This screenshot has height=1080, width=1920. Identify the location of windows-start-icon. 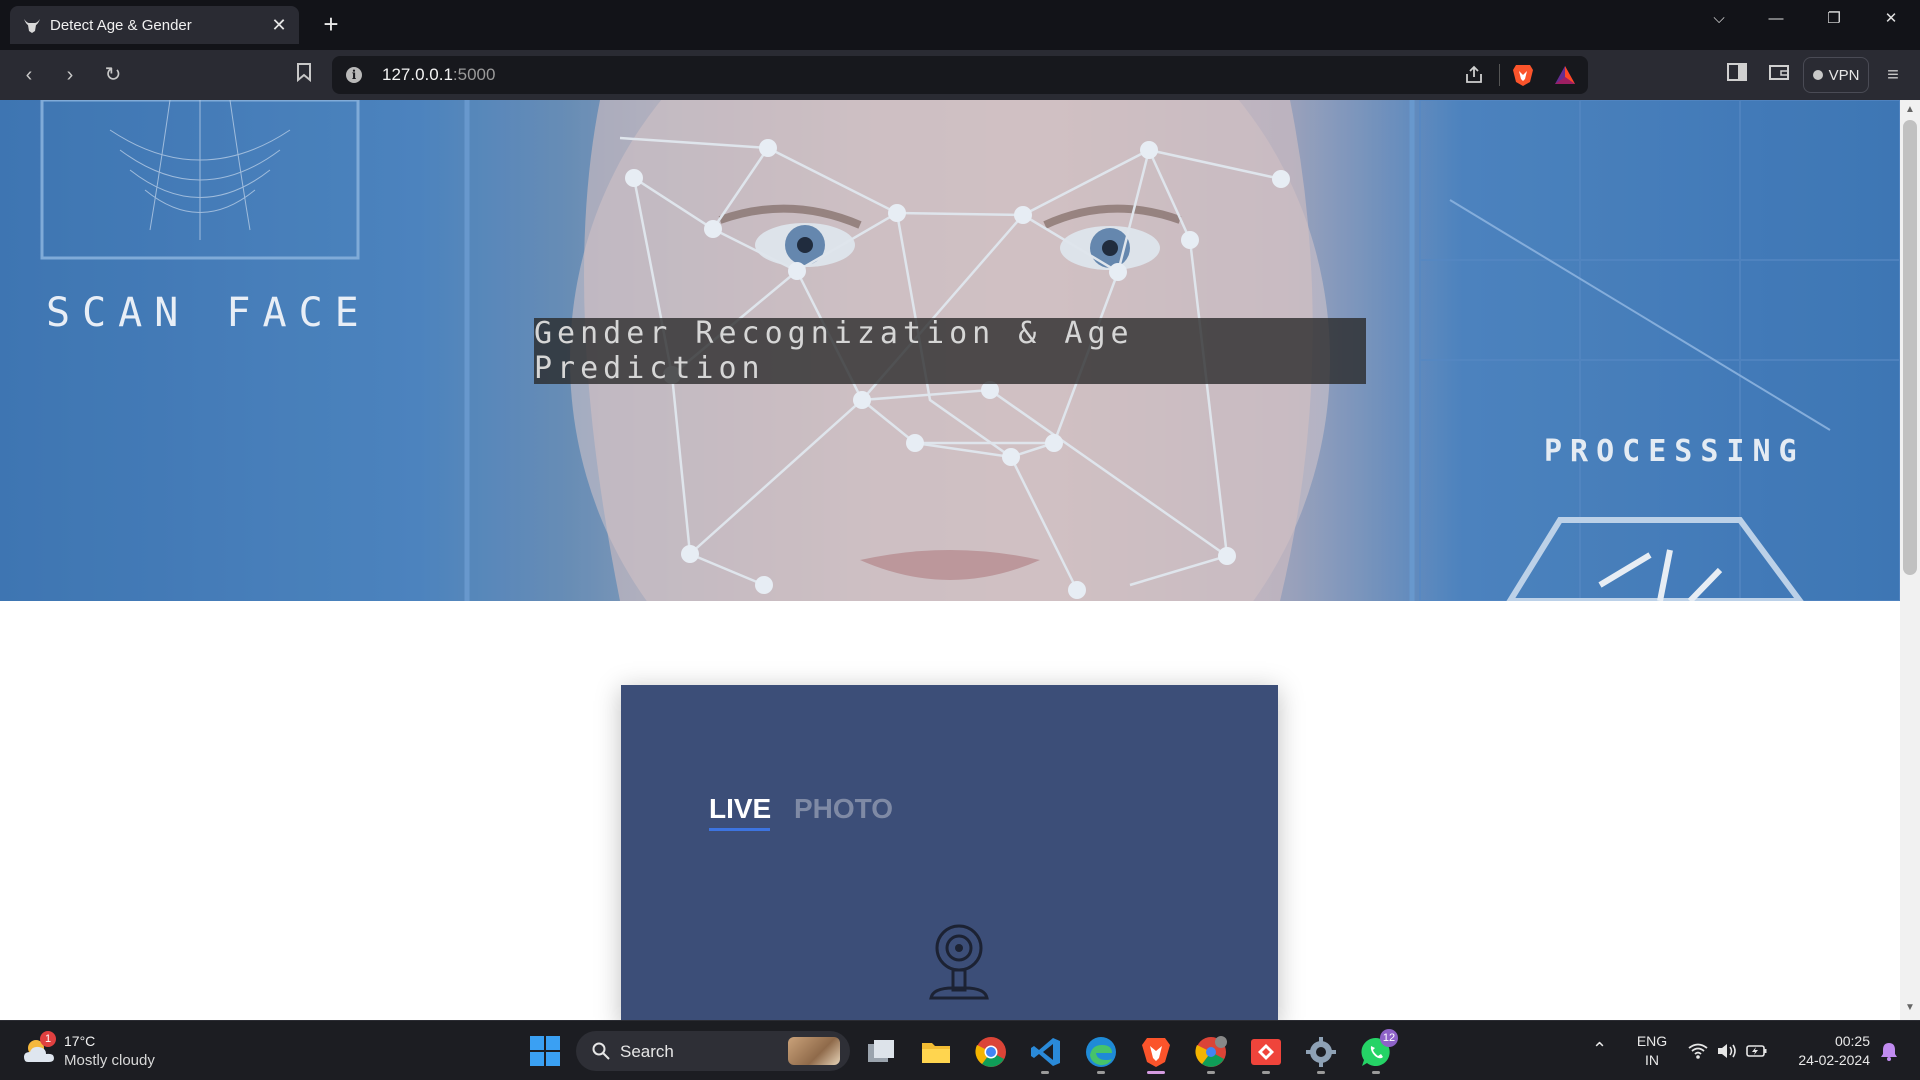
(545, 1051).